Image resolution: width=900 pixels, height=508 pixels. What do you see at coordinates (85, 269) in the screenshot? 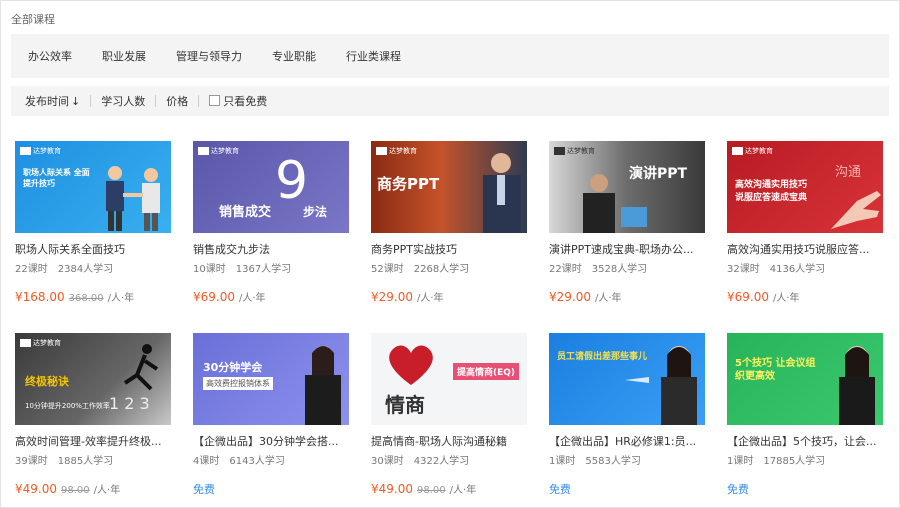
I see `learners-count: 2384人学习` at bounding box center [85, 269].